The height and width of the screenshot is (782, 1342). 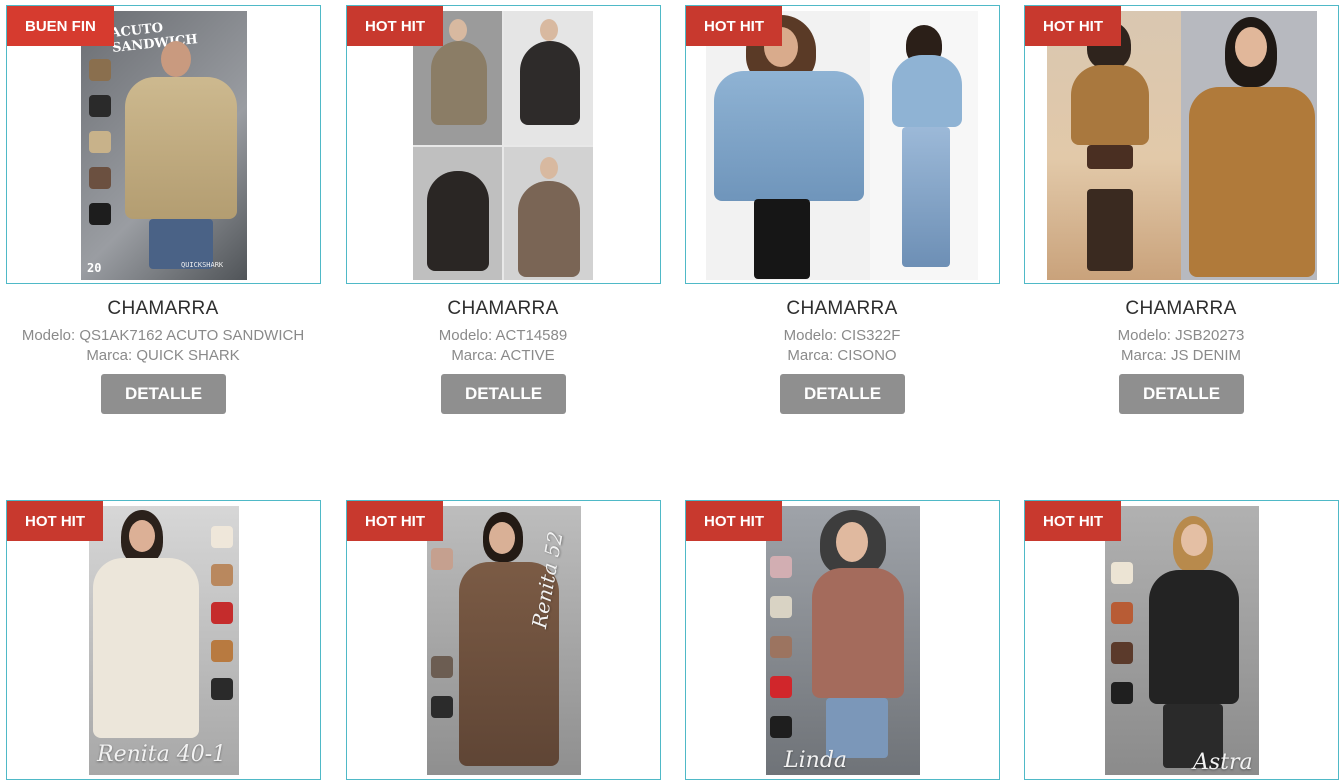 I want to click on product-model: Modelo: JSB20273, so click(x=1181, y=335).